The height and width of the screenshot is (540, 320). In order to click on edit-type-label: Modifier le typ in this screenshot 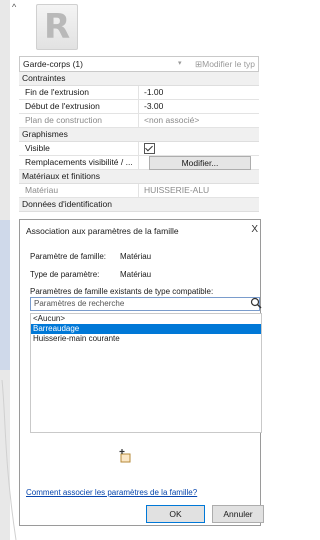, I will do `click(229, 64)`.